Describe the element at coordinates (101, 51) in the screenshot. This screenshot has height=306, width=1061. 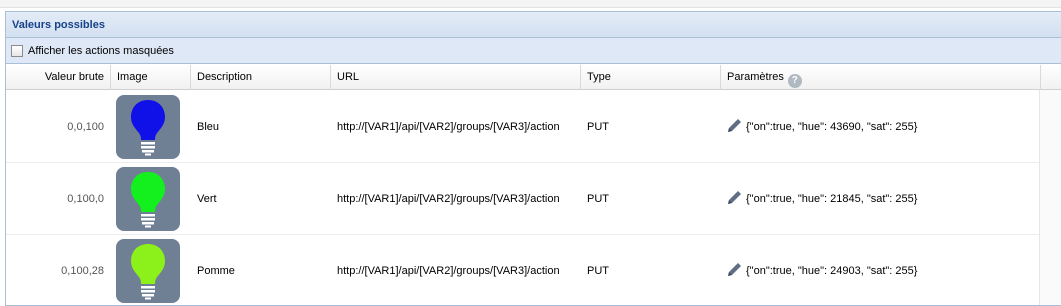
I see `show-hidden-label: Afficher les actions masquées` at that location.